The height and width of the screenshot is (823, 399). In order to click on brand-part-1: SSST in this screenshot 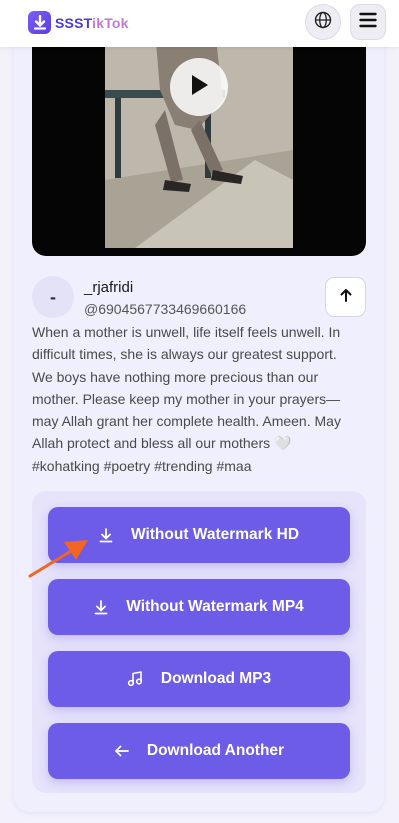, I will do `click(74, 22)`.